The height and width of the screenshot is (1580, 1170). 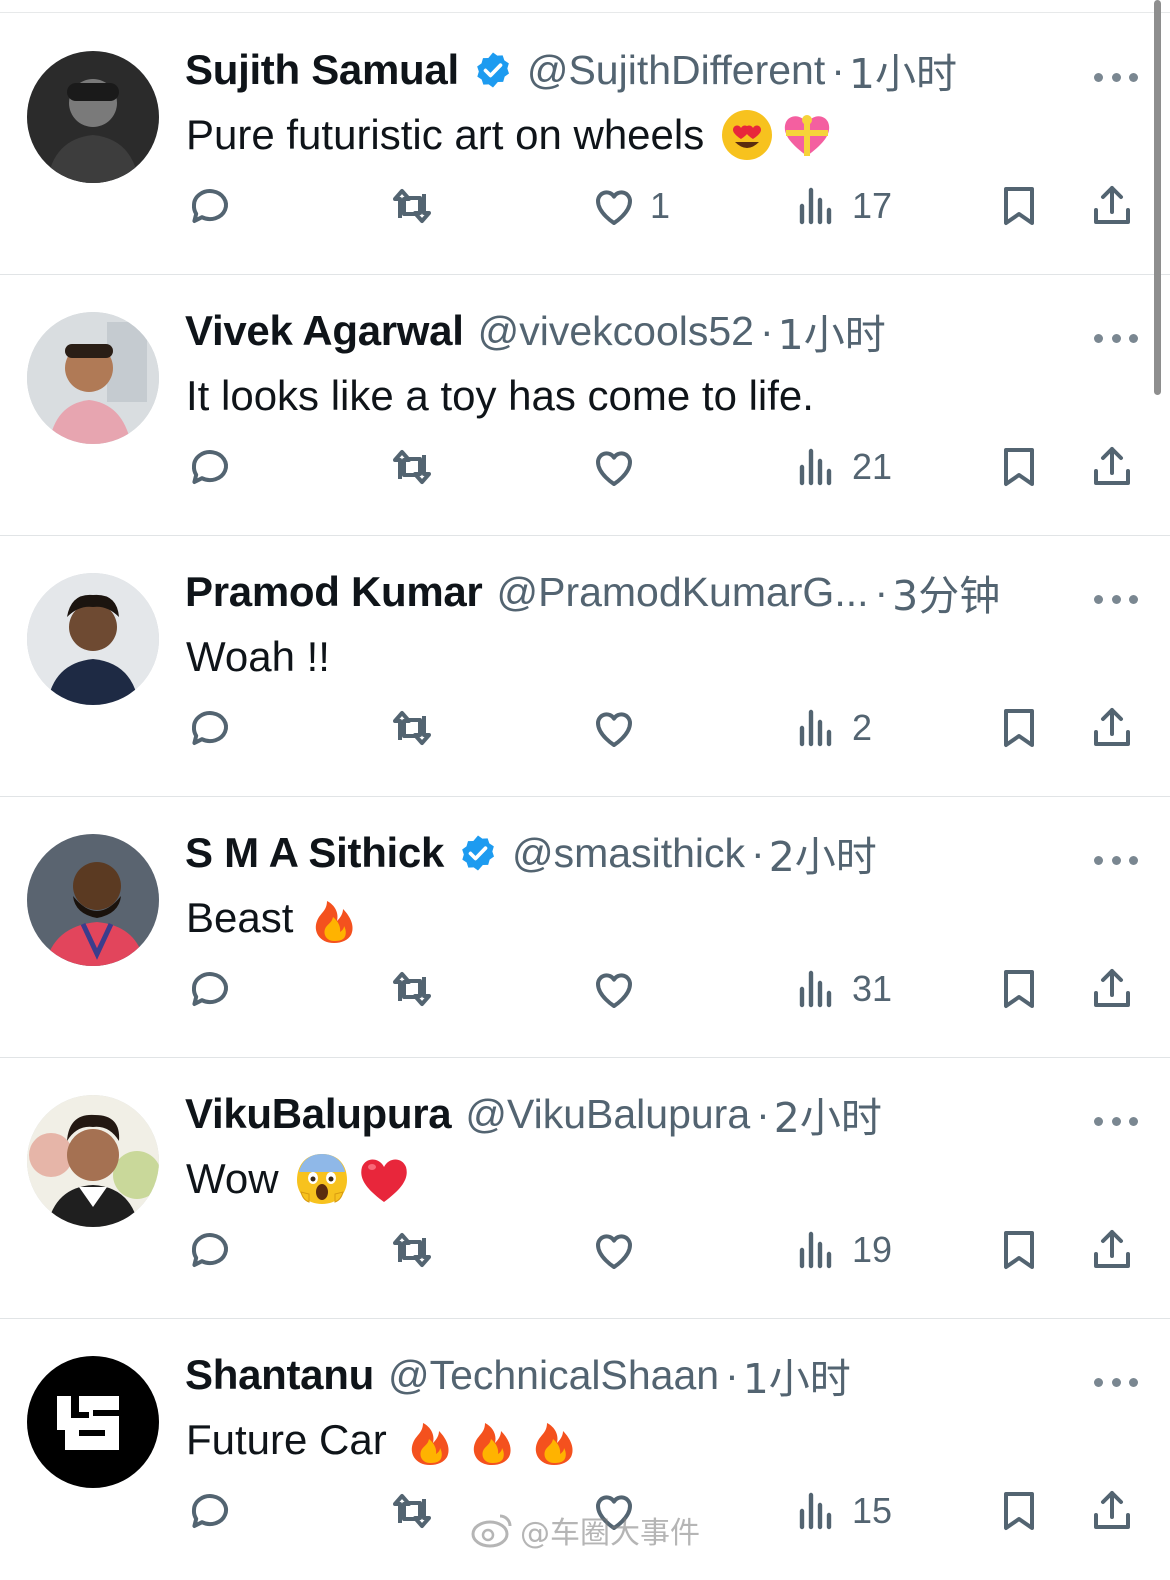 What do you see at coordinates (318, 1114) in the screenshot?
I see `author-name: VikuBalupura` at bounding box center [318, 1114].